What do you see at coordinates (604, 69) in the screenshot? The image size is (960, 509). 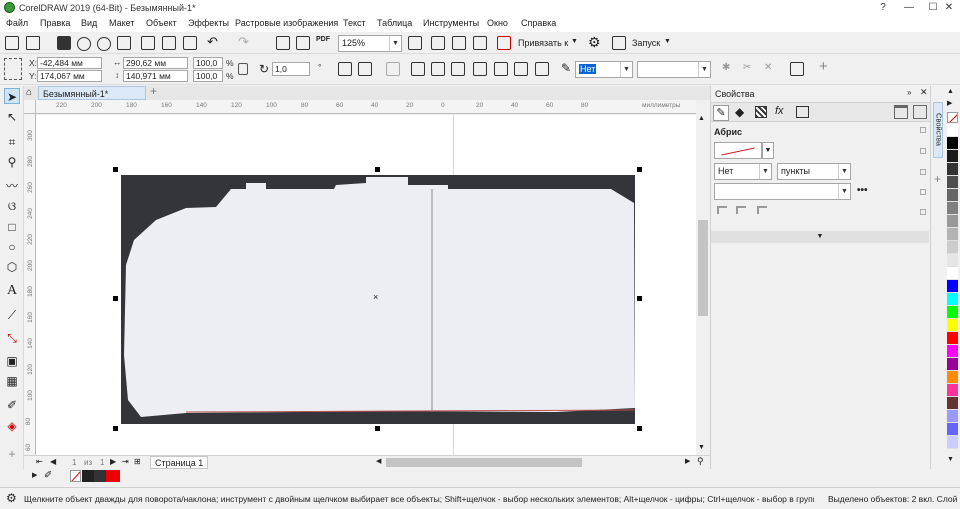 I see `outline-width-select: Нет ▼` at bounding box center [604, 69].